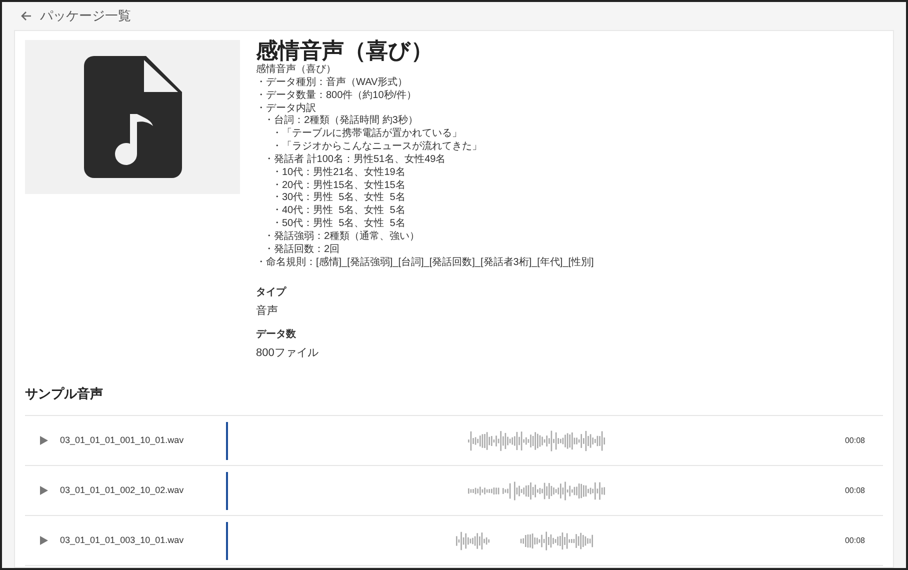 This screenshot has height=570, width=908. What do you see at coordinates (338, 211) in the screenshot?
I see `description-line: ・40代：男性 5名、女性 5名` at bounding box center [338, 211].